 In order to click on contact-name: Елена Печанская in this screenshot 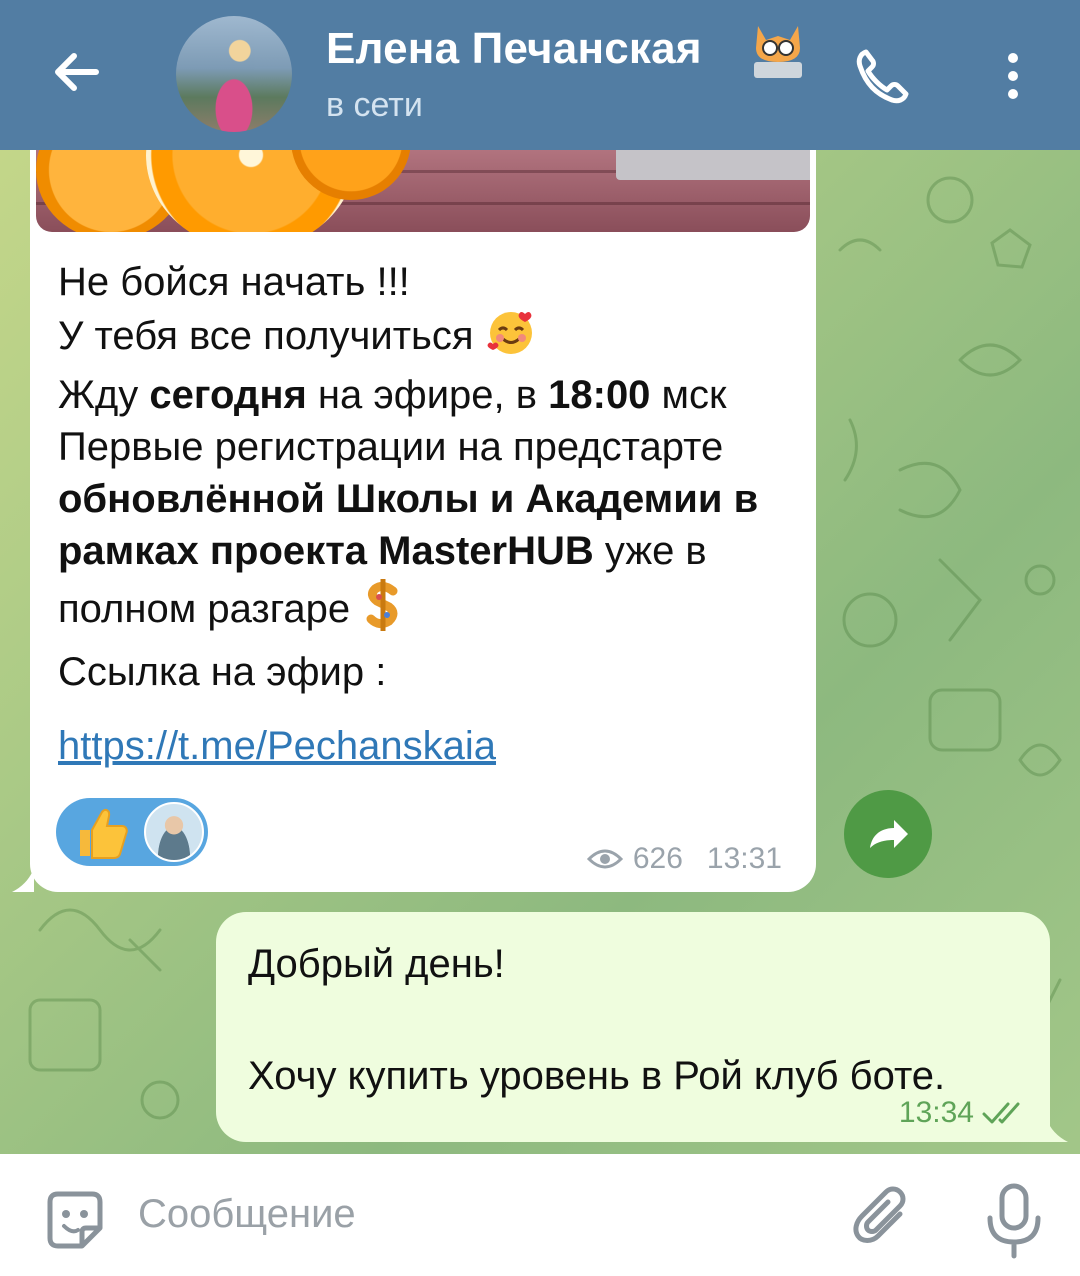, I will do `click(514, 49)`.